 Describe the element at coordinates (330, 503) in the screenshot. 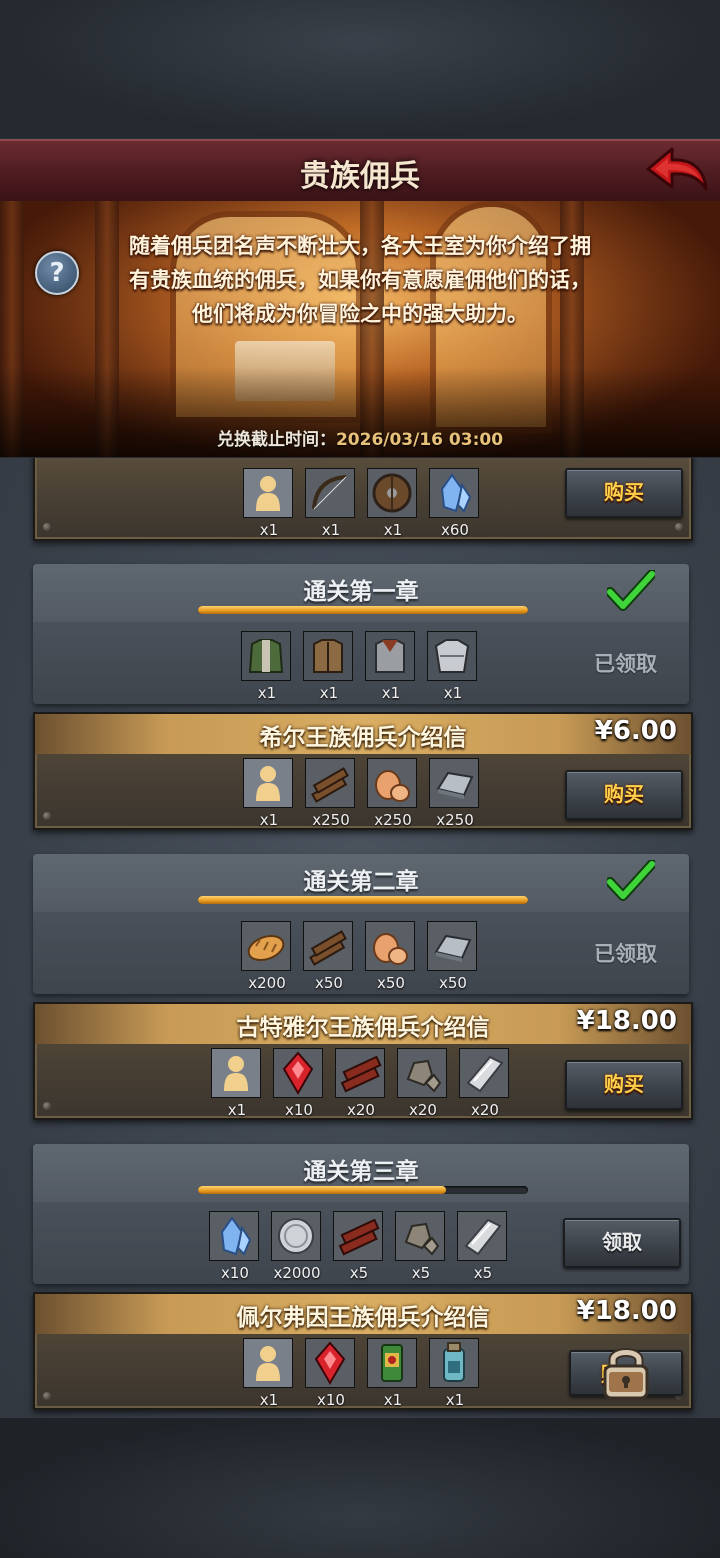

I see `longbow-icon: x1` at that location.